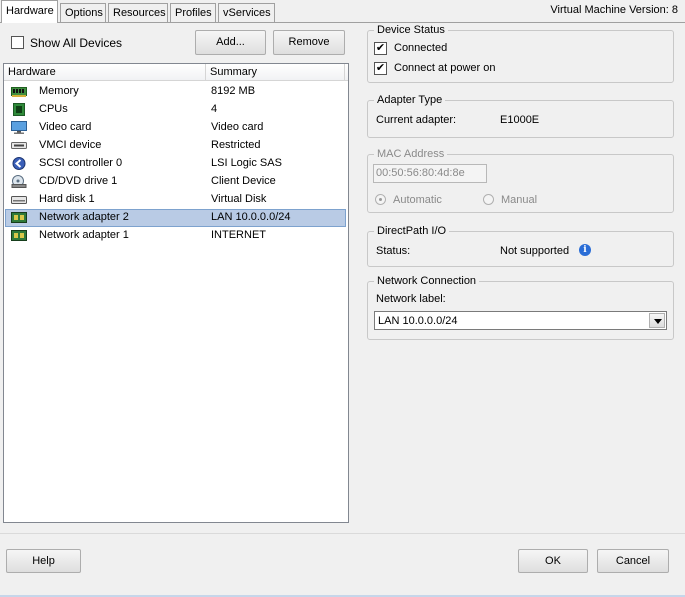 Image resolution: width=685 pixels, height=597 pixels. What do you see at coordinates (411, 30) in the screenshot?
I see `device-status-title: Device Status` at bounding box center [411, 30].